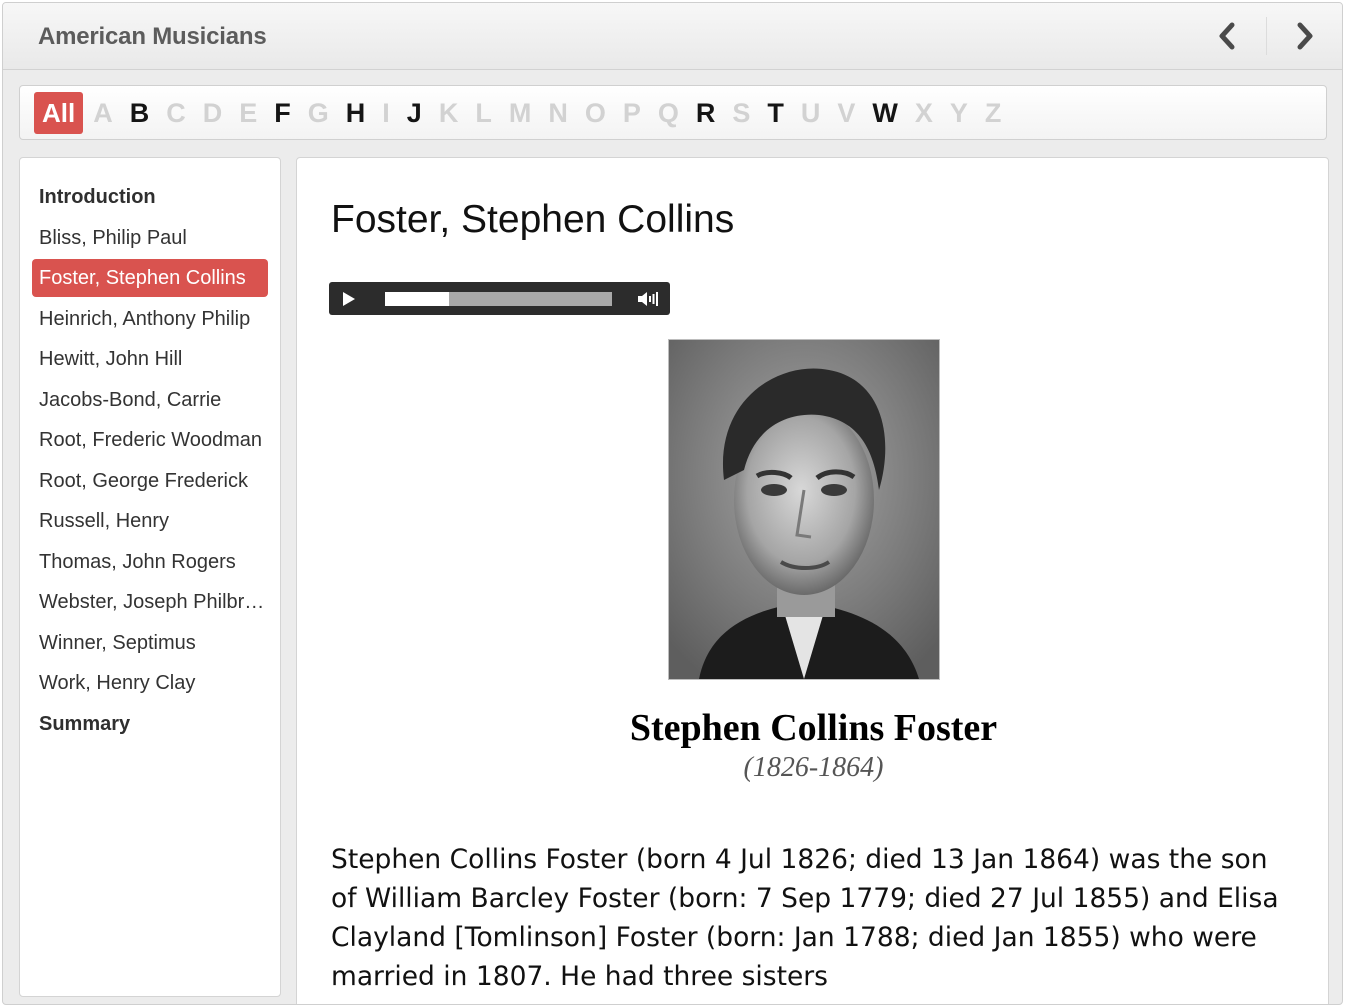 This screenshot has width=1346, height=1007. Describe the element at coordinates (813, 767) in the screenshot. I see `portrait-caption-dates: (1826-1864)` at that location.